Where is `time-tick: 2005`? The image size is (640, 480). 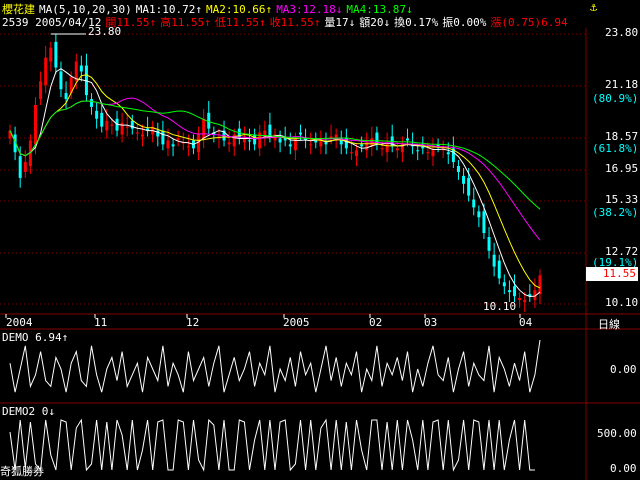
time-tick: 2005 is located at coordinates (296, 322).